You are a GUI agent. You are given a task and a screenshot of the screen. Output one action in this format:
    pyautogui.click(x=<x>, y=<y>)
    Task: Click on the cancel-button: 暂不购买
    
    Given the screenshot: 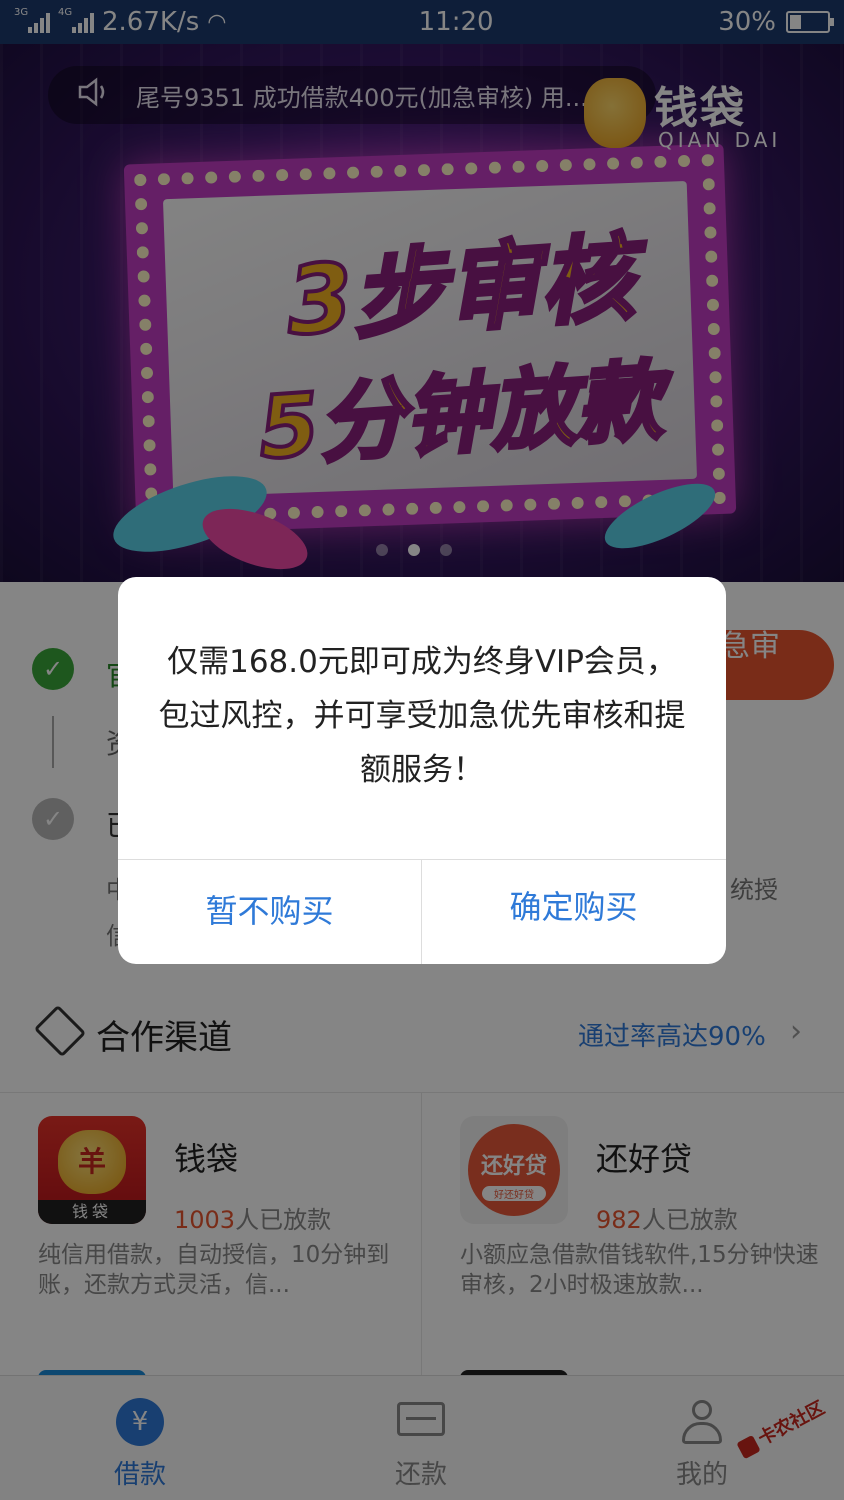 What is the action you would take?
    pyautogui.click(x=269, y=911)
    